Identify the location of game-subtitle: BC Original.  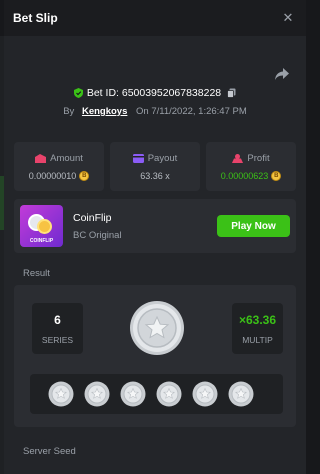
(97, 235).